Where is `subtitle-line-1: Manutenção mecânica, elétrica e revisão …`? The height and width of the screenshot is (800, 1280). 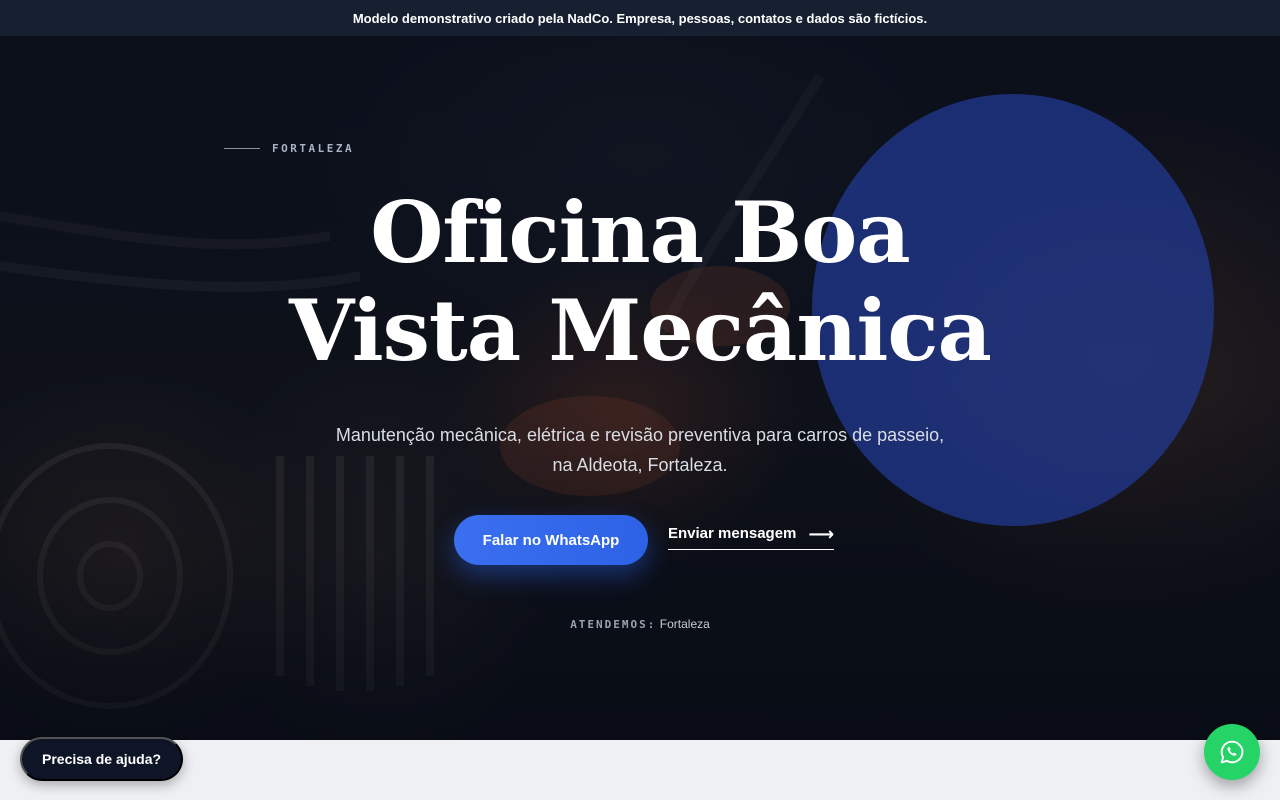
subtitle-line-1: Manutenção mecânica, elétrica e revisão … is located at coordinates (640, 435).